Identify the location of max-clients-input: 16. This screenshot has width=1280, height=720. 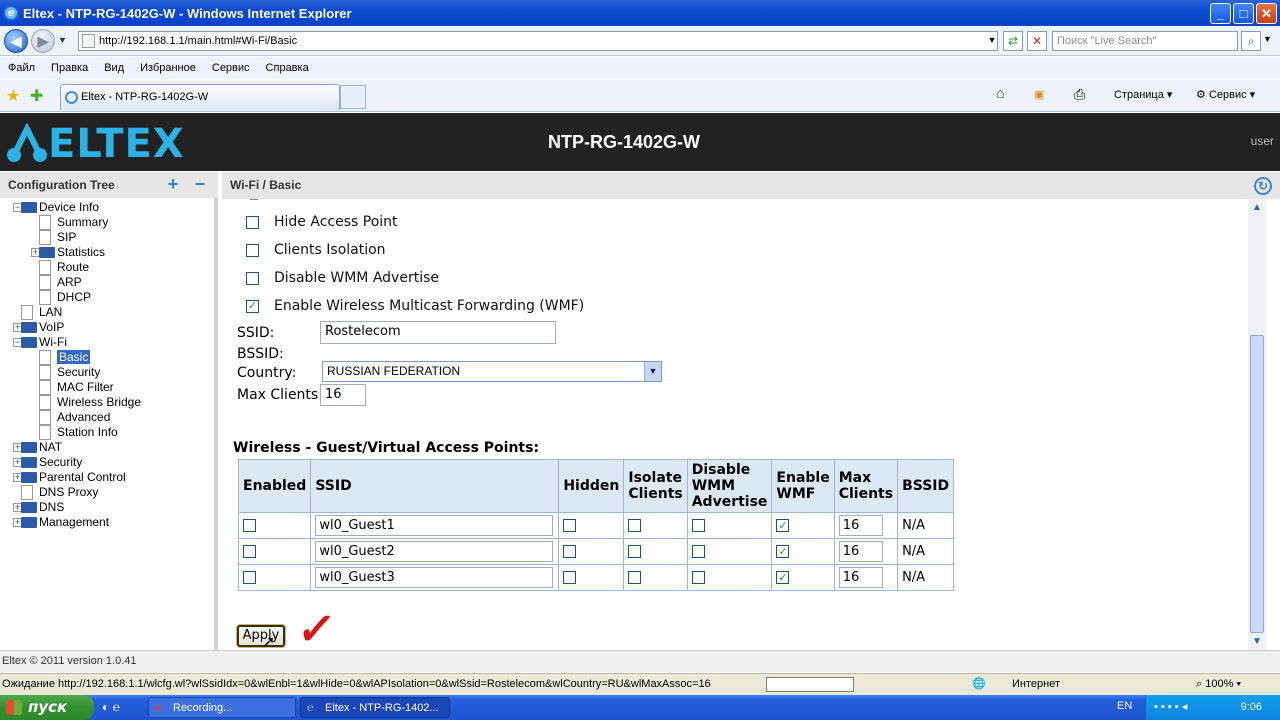
(343, 395).